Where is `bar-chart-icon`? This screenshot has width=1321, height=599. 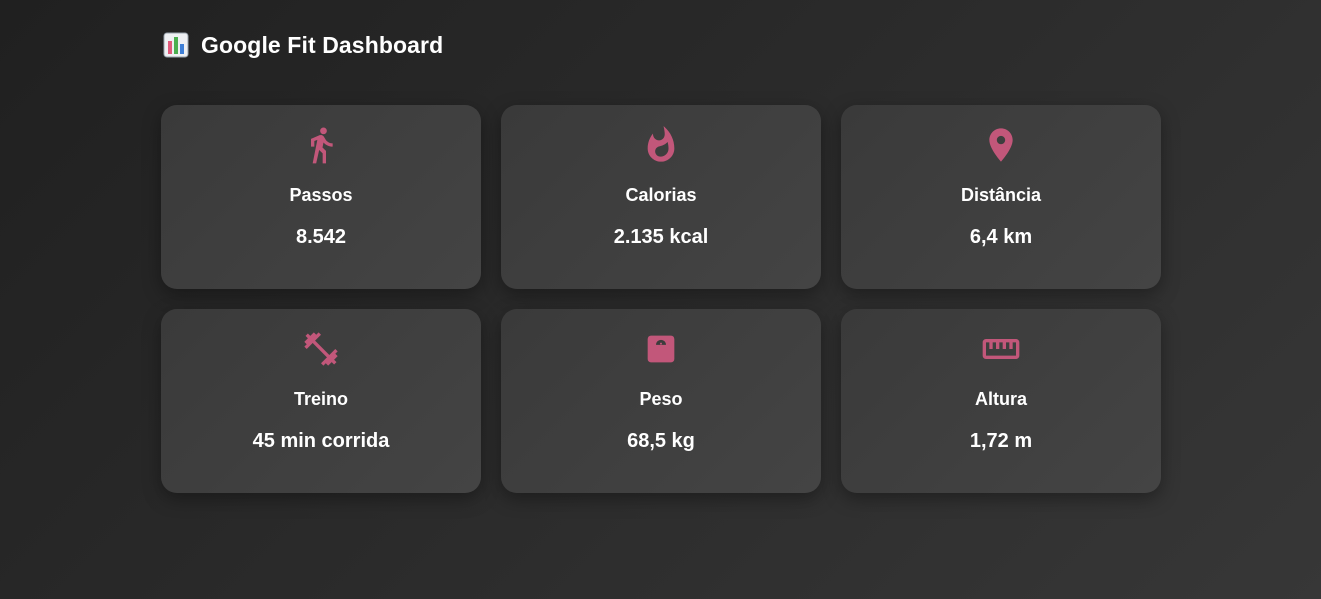
bar-chart-icon is located at coordinates (176, 45).